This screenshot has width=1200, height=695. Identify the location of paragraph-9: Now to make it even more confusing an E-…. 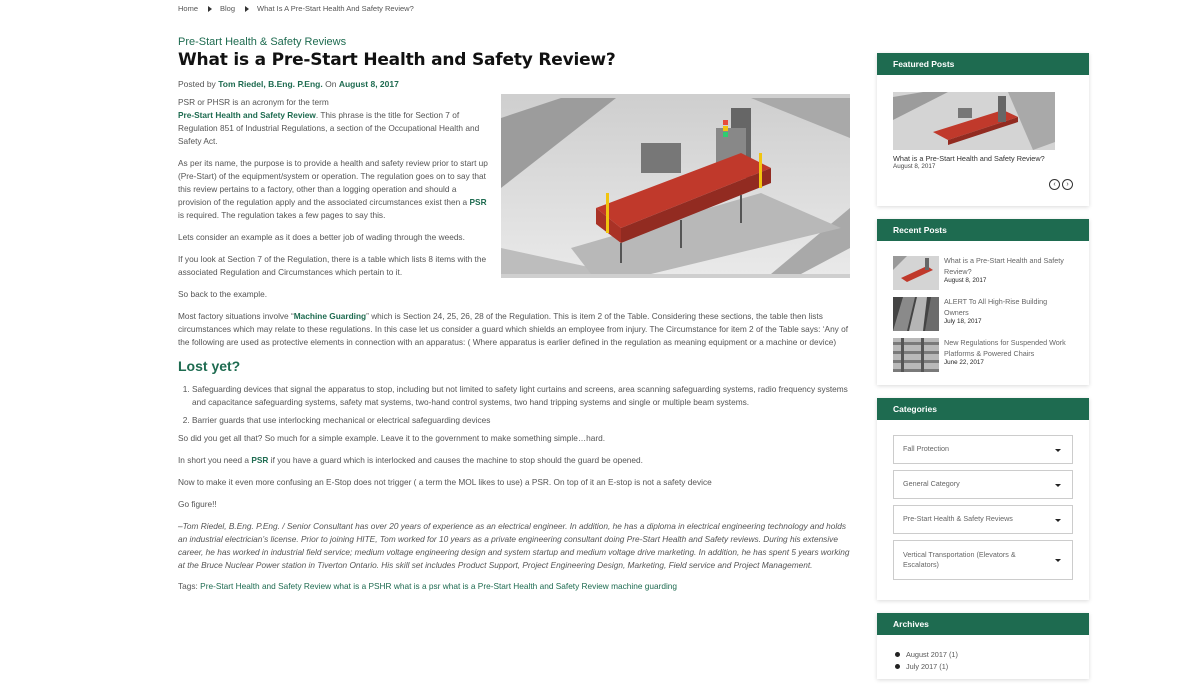
(445, 482).